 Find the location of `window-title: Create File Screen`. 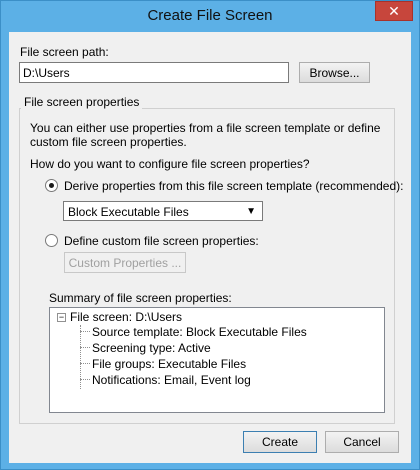

window-title: Create File Screen is located at coordinates (210, 15).